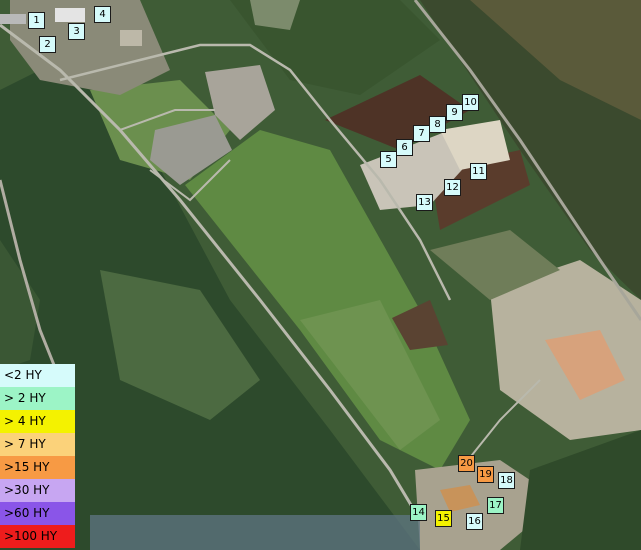  What do you see at coordinates (47, 44) in the screenshot?
I see `site-marker-2: 2` at bounding box center [47, 44].